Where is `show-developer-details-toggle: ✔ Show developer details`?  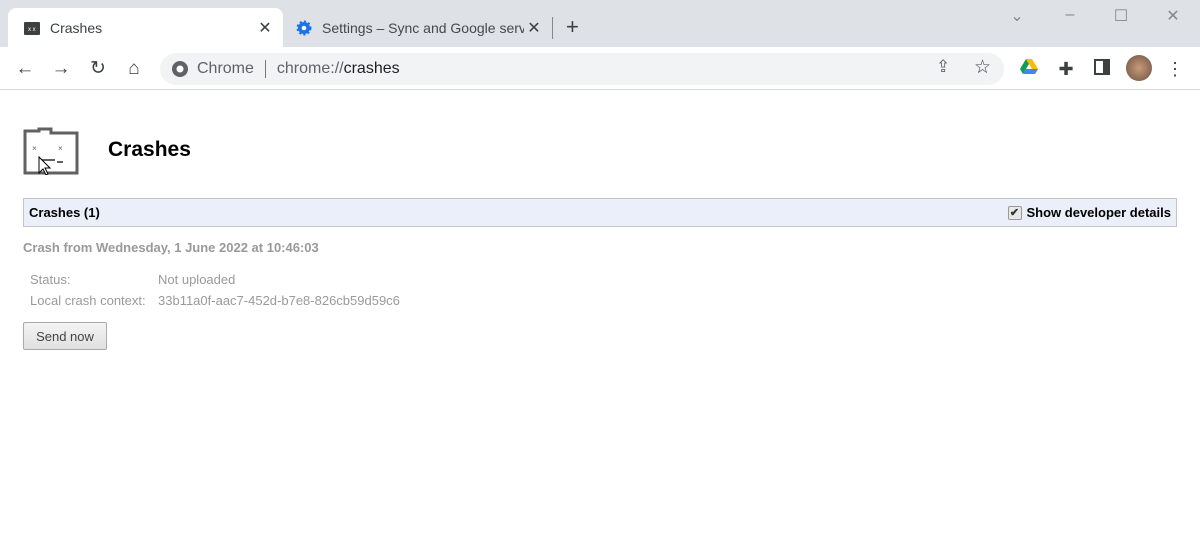
show-developer-details-toggle: ✔ Show developer details is located at coordinates (1089, 212).